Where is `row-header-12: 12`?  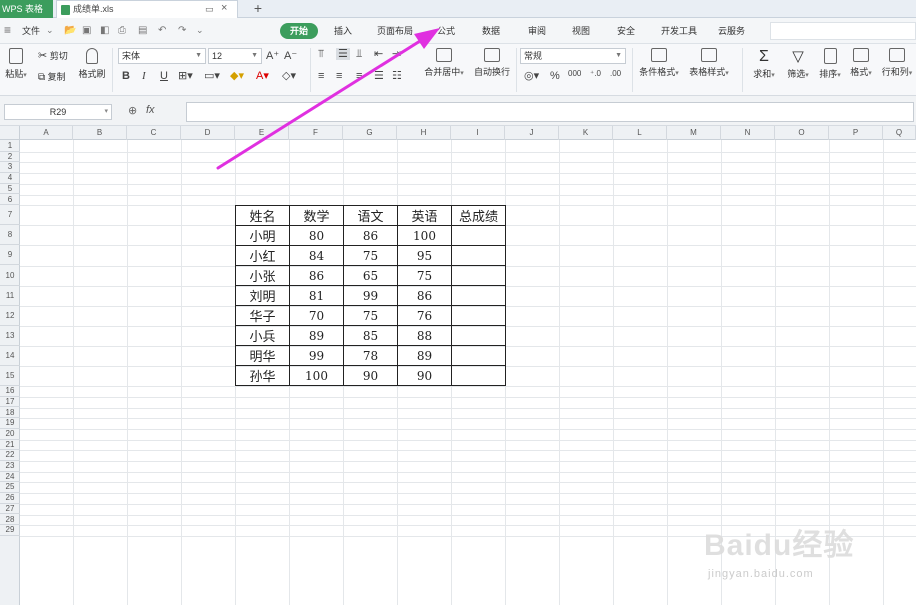 row-header-12: 12 is located at coordinates (10, 316).